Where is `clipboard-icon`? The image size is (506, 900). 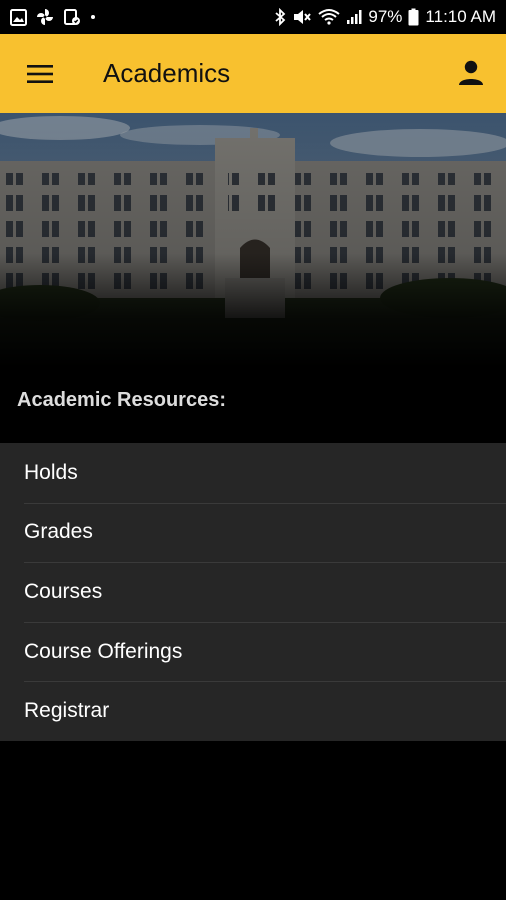 clipboard-icon is located at coordinates (72, 17).